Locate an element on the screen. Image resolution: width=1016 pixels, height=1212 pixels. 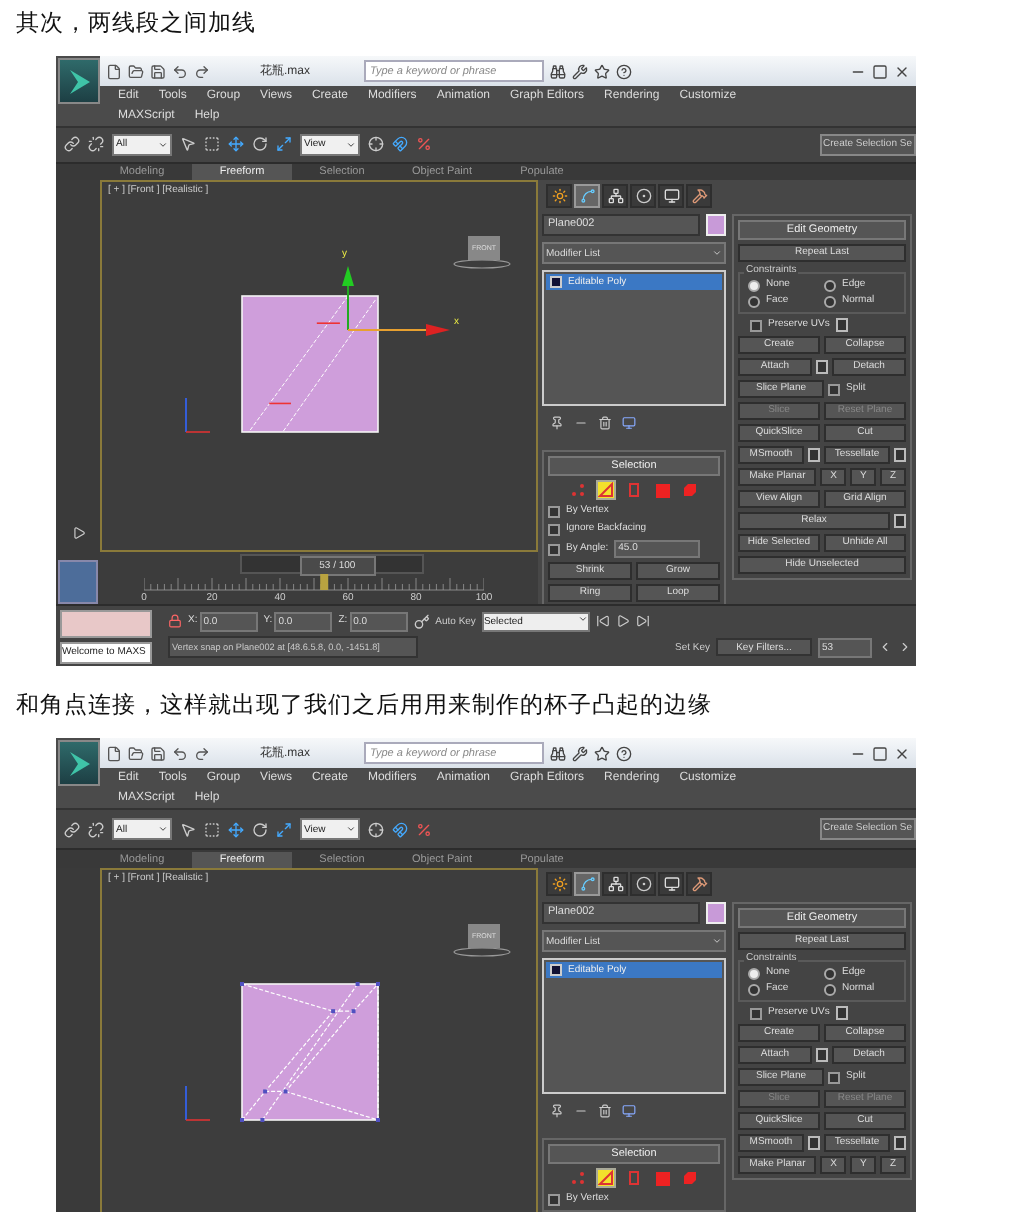
chevron-left-icon is located at coordinates (885, 647).